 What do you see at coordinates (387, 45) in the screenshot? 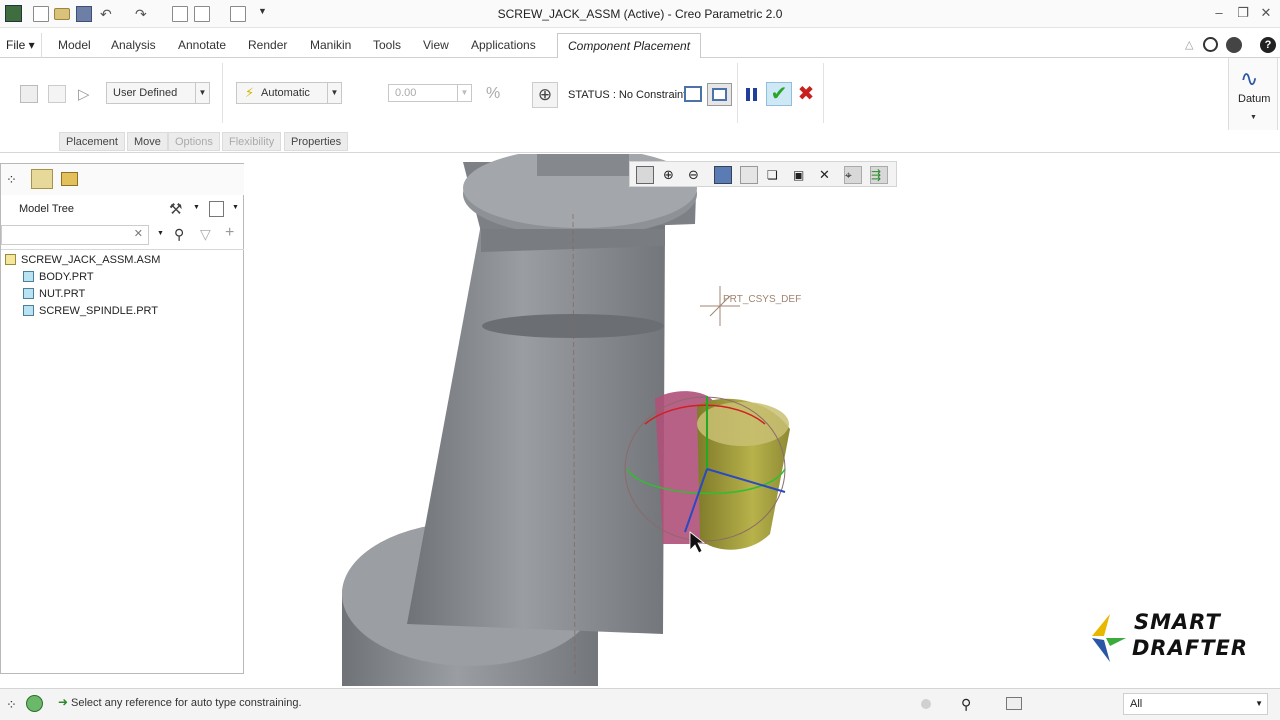
I see `tab-tools: Tools` at bounding box center [387, 45].